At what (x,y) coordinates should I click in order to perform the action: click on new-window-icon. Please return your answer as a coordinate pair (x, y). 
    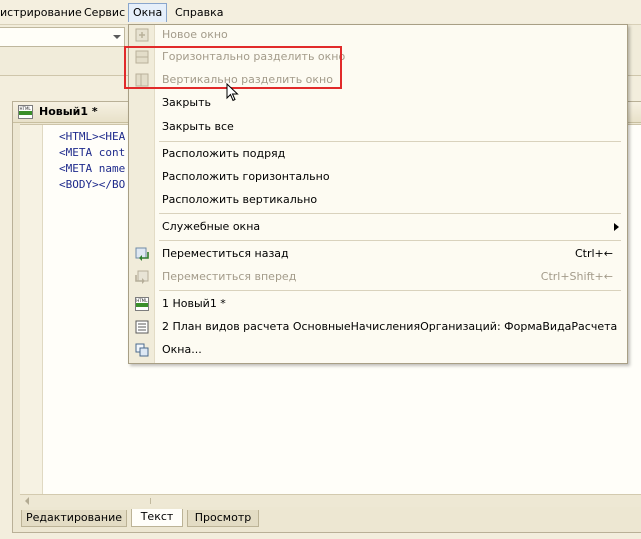
    Looking at the image, I should click on (142, 35).